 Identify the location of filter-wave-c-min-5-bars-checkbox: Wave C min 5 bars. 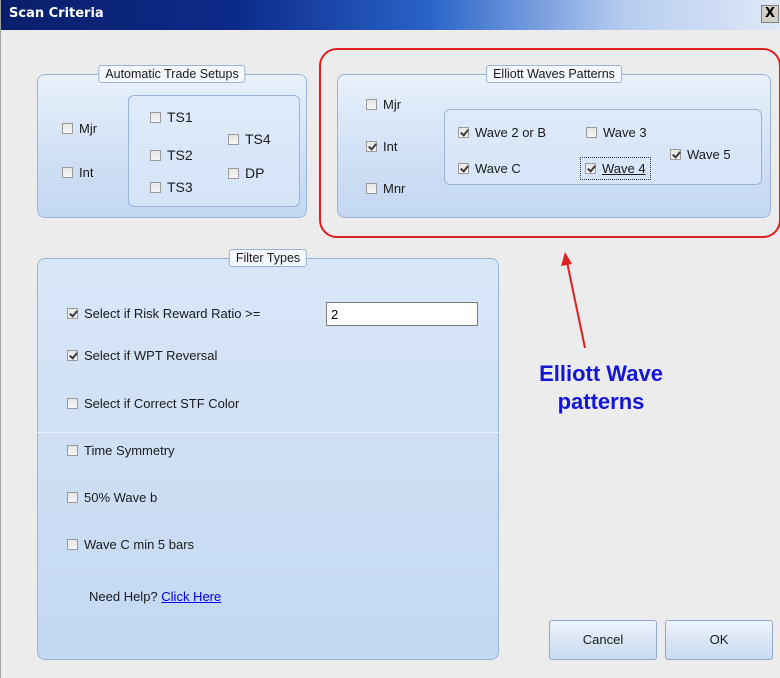
(130, 544).